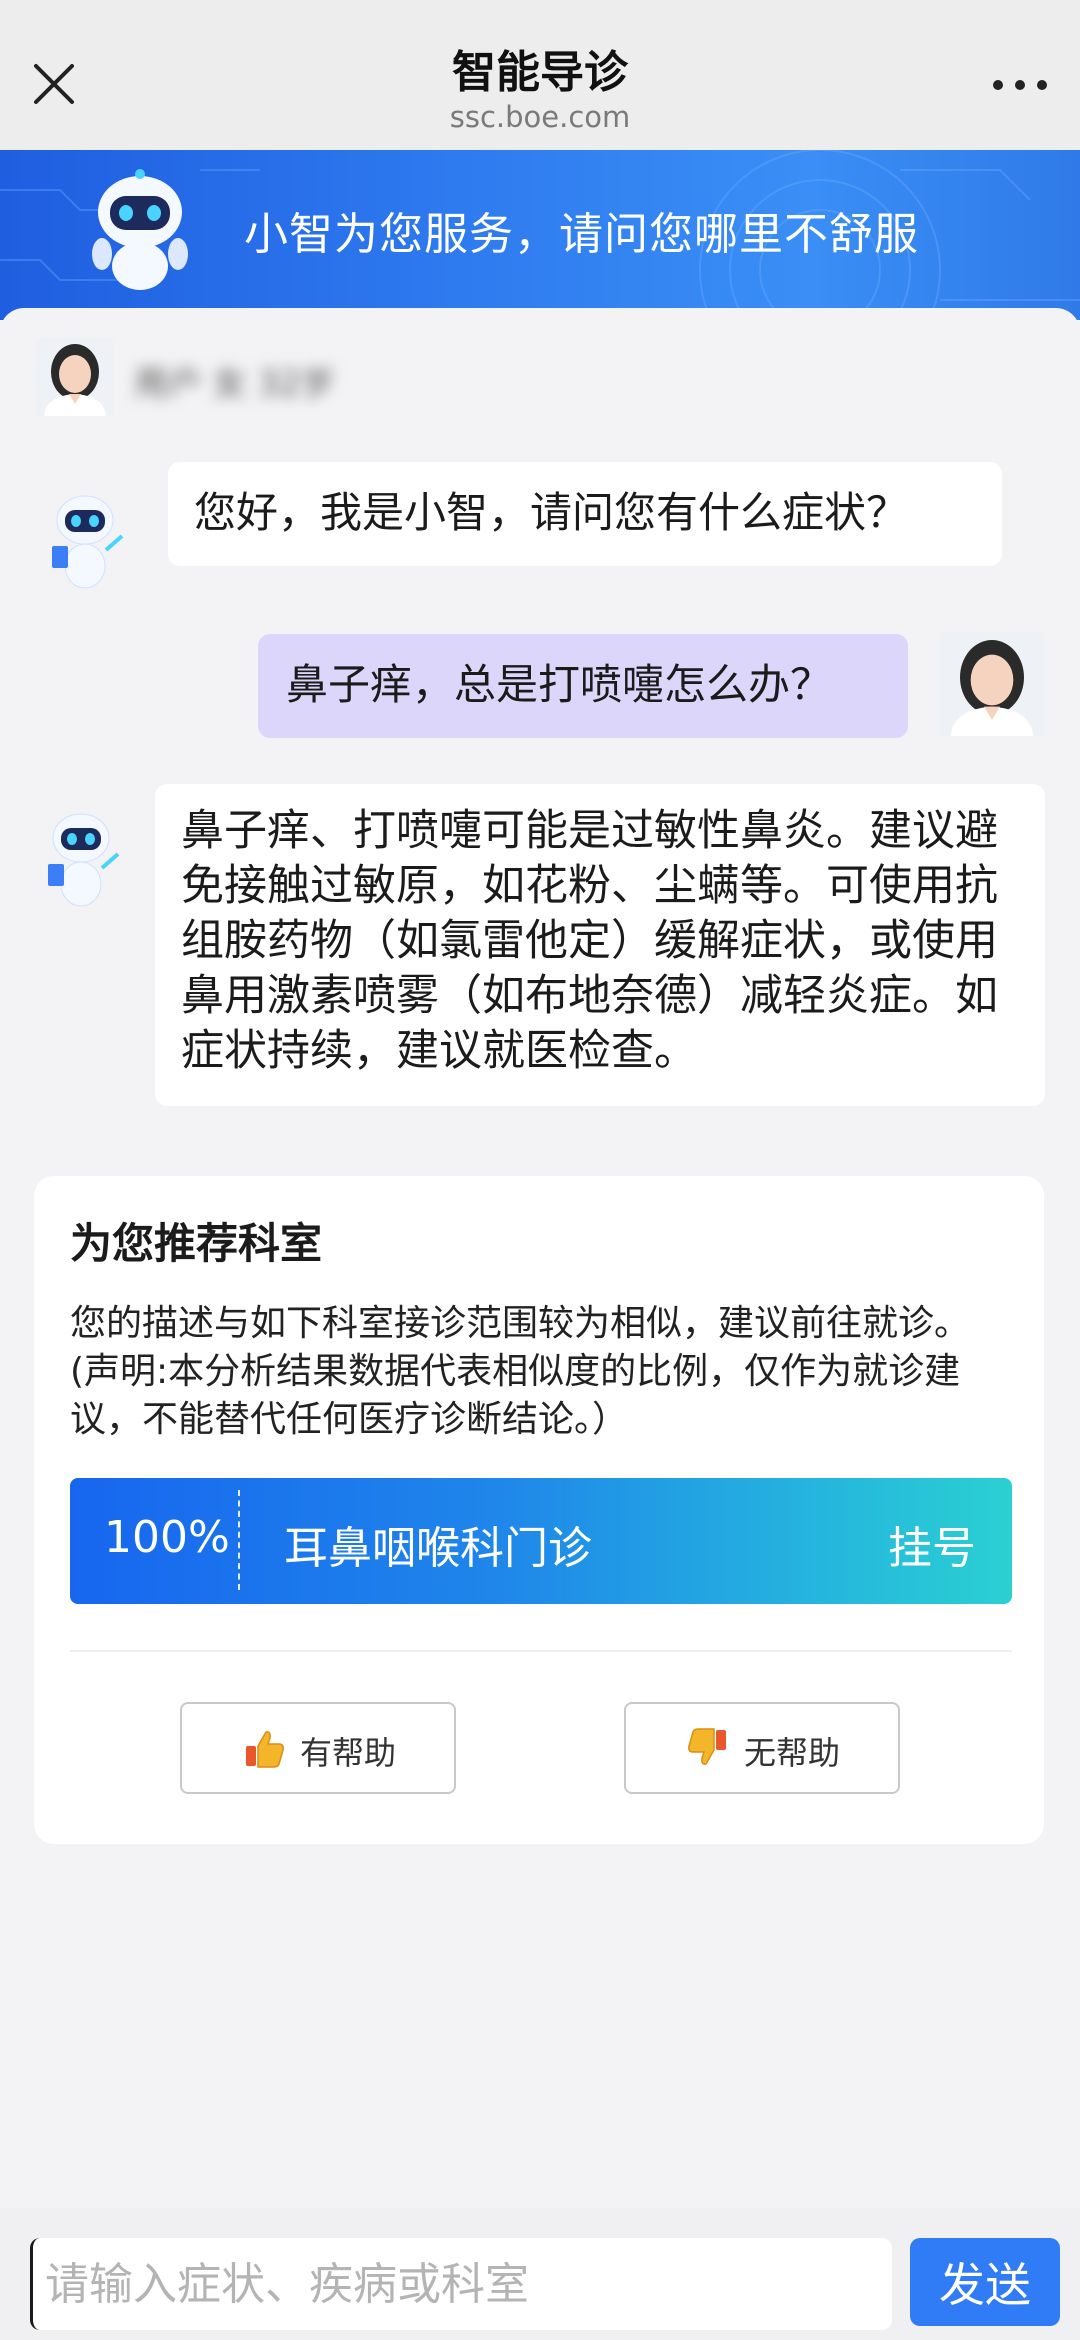 This screenshot has width=1080, height=2340. I want to click on robot-mascot-icon, so click(140, 229).